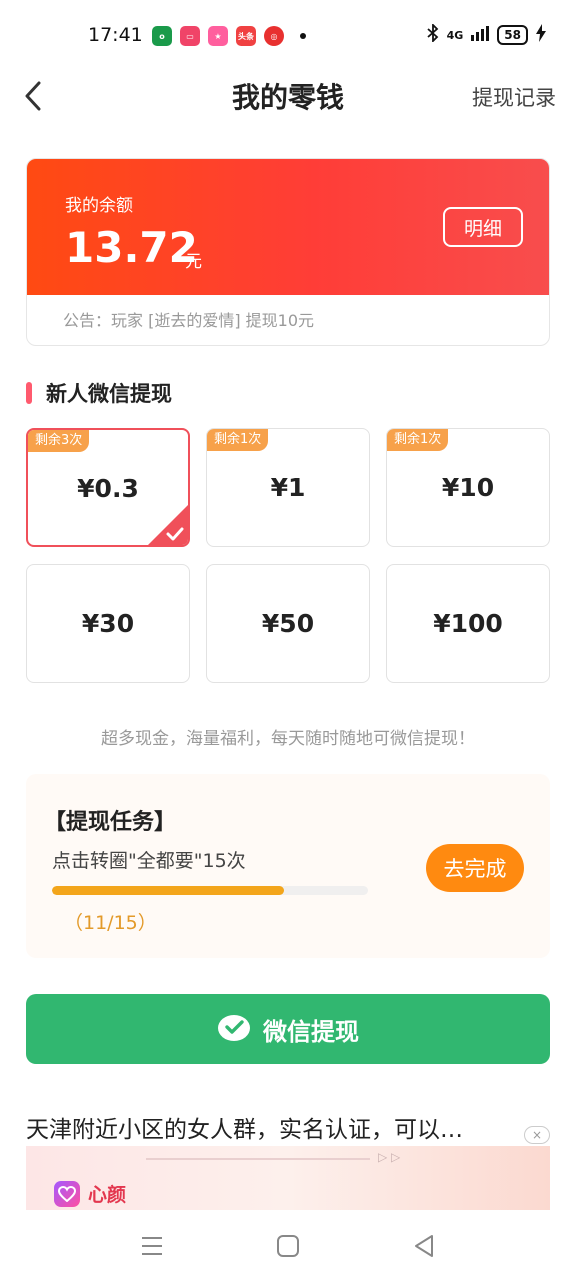 The width and height of the screenshot is (576, 1280). What do you see at coordinates (67, 1193) in the screenshot?
I see `heart-logo-icon` at bounding box center [67, 1193].